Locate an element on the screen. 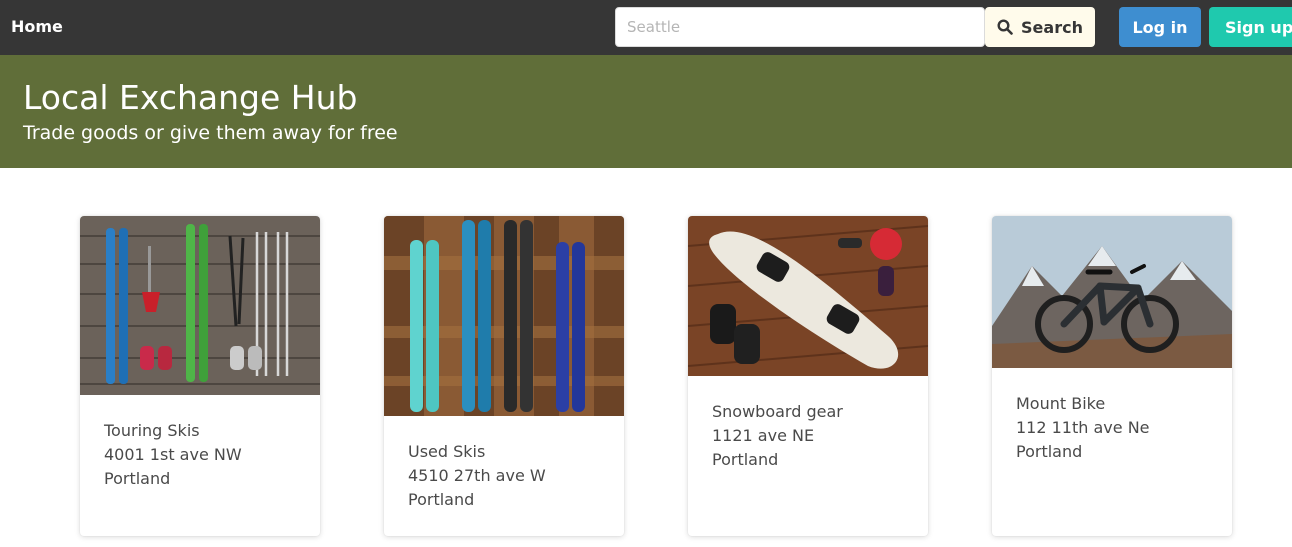 Image resolution: width=1292 pixels, height=547 pixels. home-link: Home is located at coordinates (37, 26).